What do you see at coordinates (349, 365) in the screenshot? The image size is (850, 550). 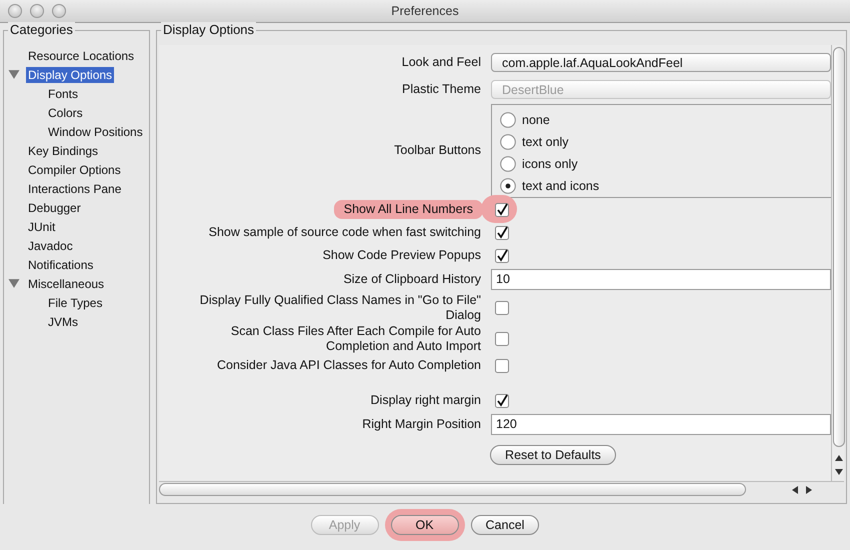 I see `option-label: Consider Java API Classes for Auto Completion` at bounding box center [349, 365].